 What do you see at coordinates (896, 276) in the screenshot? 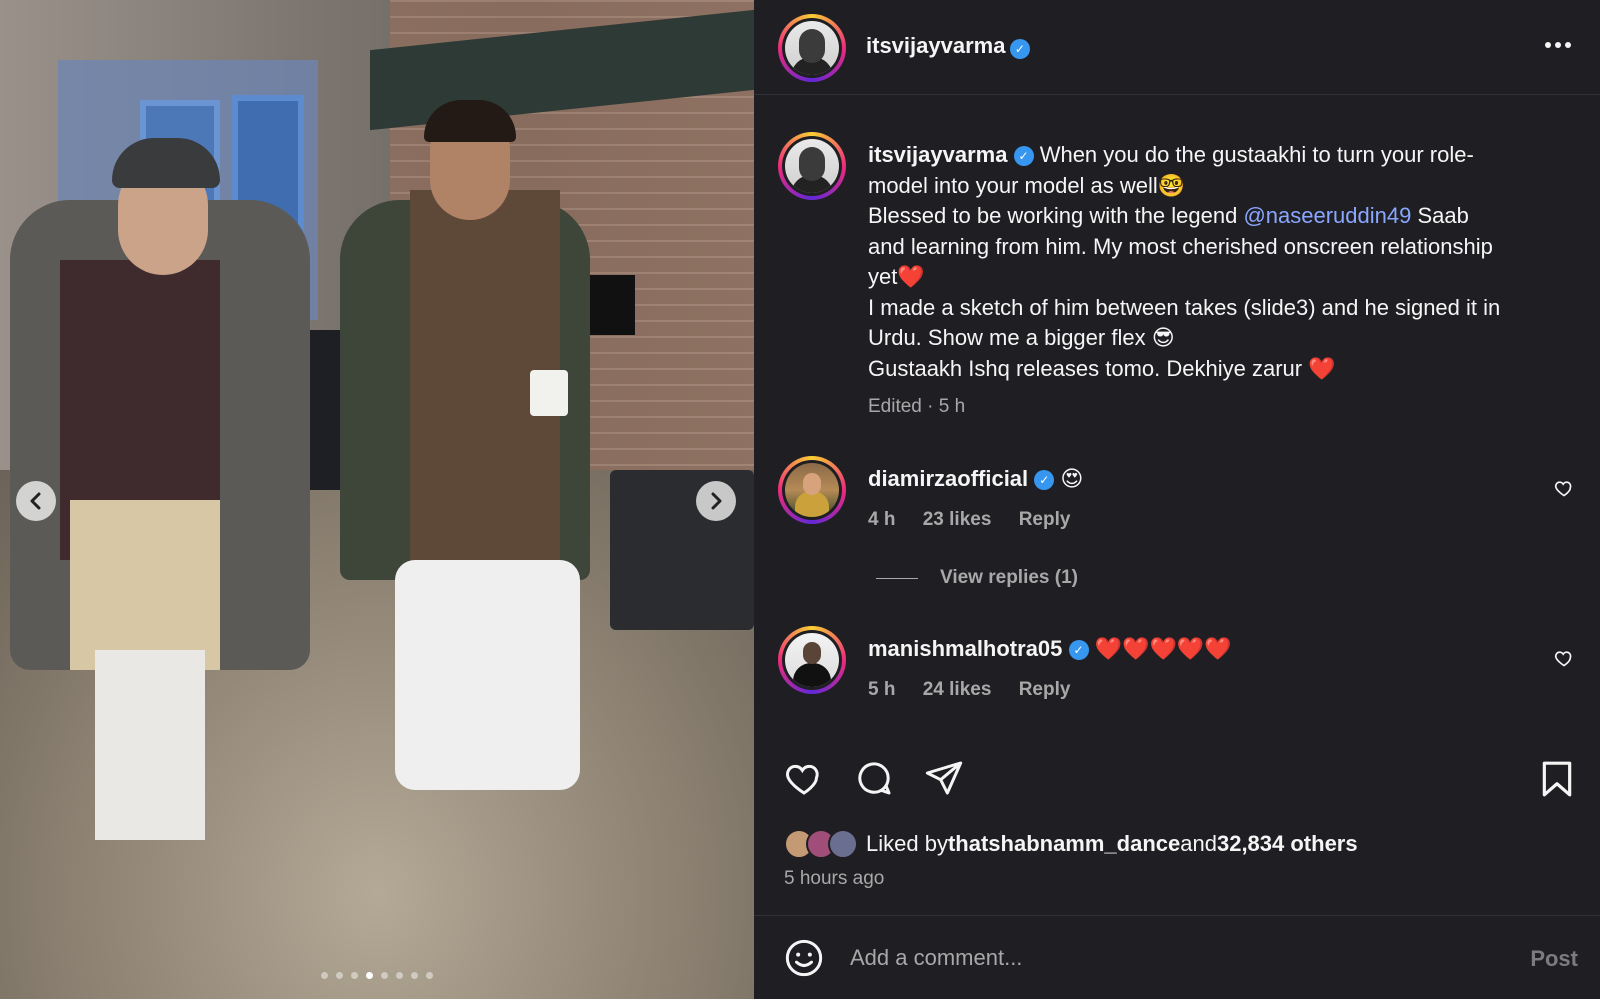
I see `caption-line: yet❤️` at bounding box center [896, 276].